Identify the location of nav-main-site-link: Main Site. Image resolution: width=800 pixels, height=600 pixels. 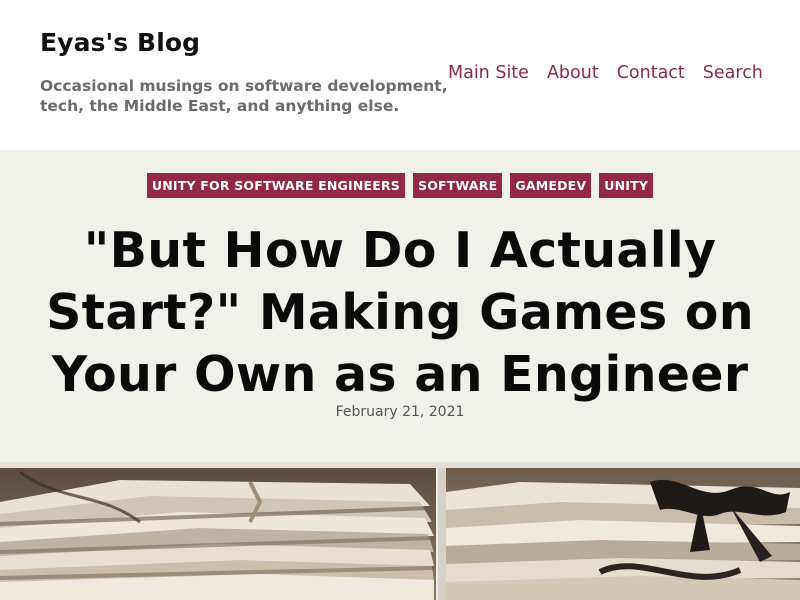
(488, 73).